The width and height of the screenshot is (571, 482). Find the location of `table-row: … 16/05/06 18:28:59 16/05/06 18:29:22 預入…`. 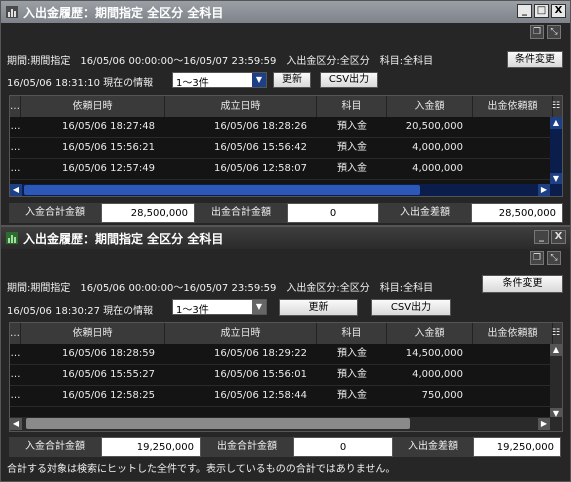

table-row: … 16/05/06 18:28:59 16/05/06 18:29:22 預入… is located at coordinates (286, 354).